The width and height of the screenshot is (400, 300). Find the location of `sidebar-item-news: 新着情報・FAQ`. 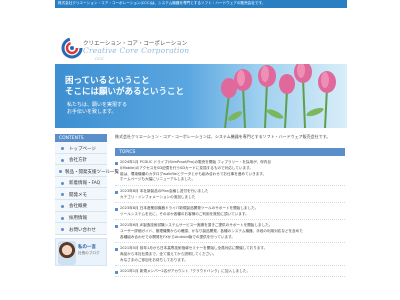

sidebar-item-news: 新着情報・FAQ is located at coordinates (81, 182).